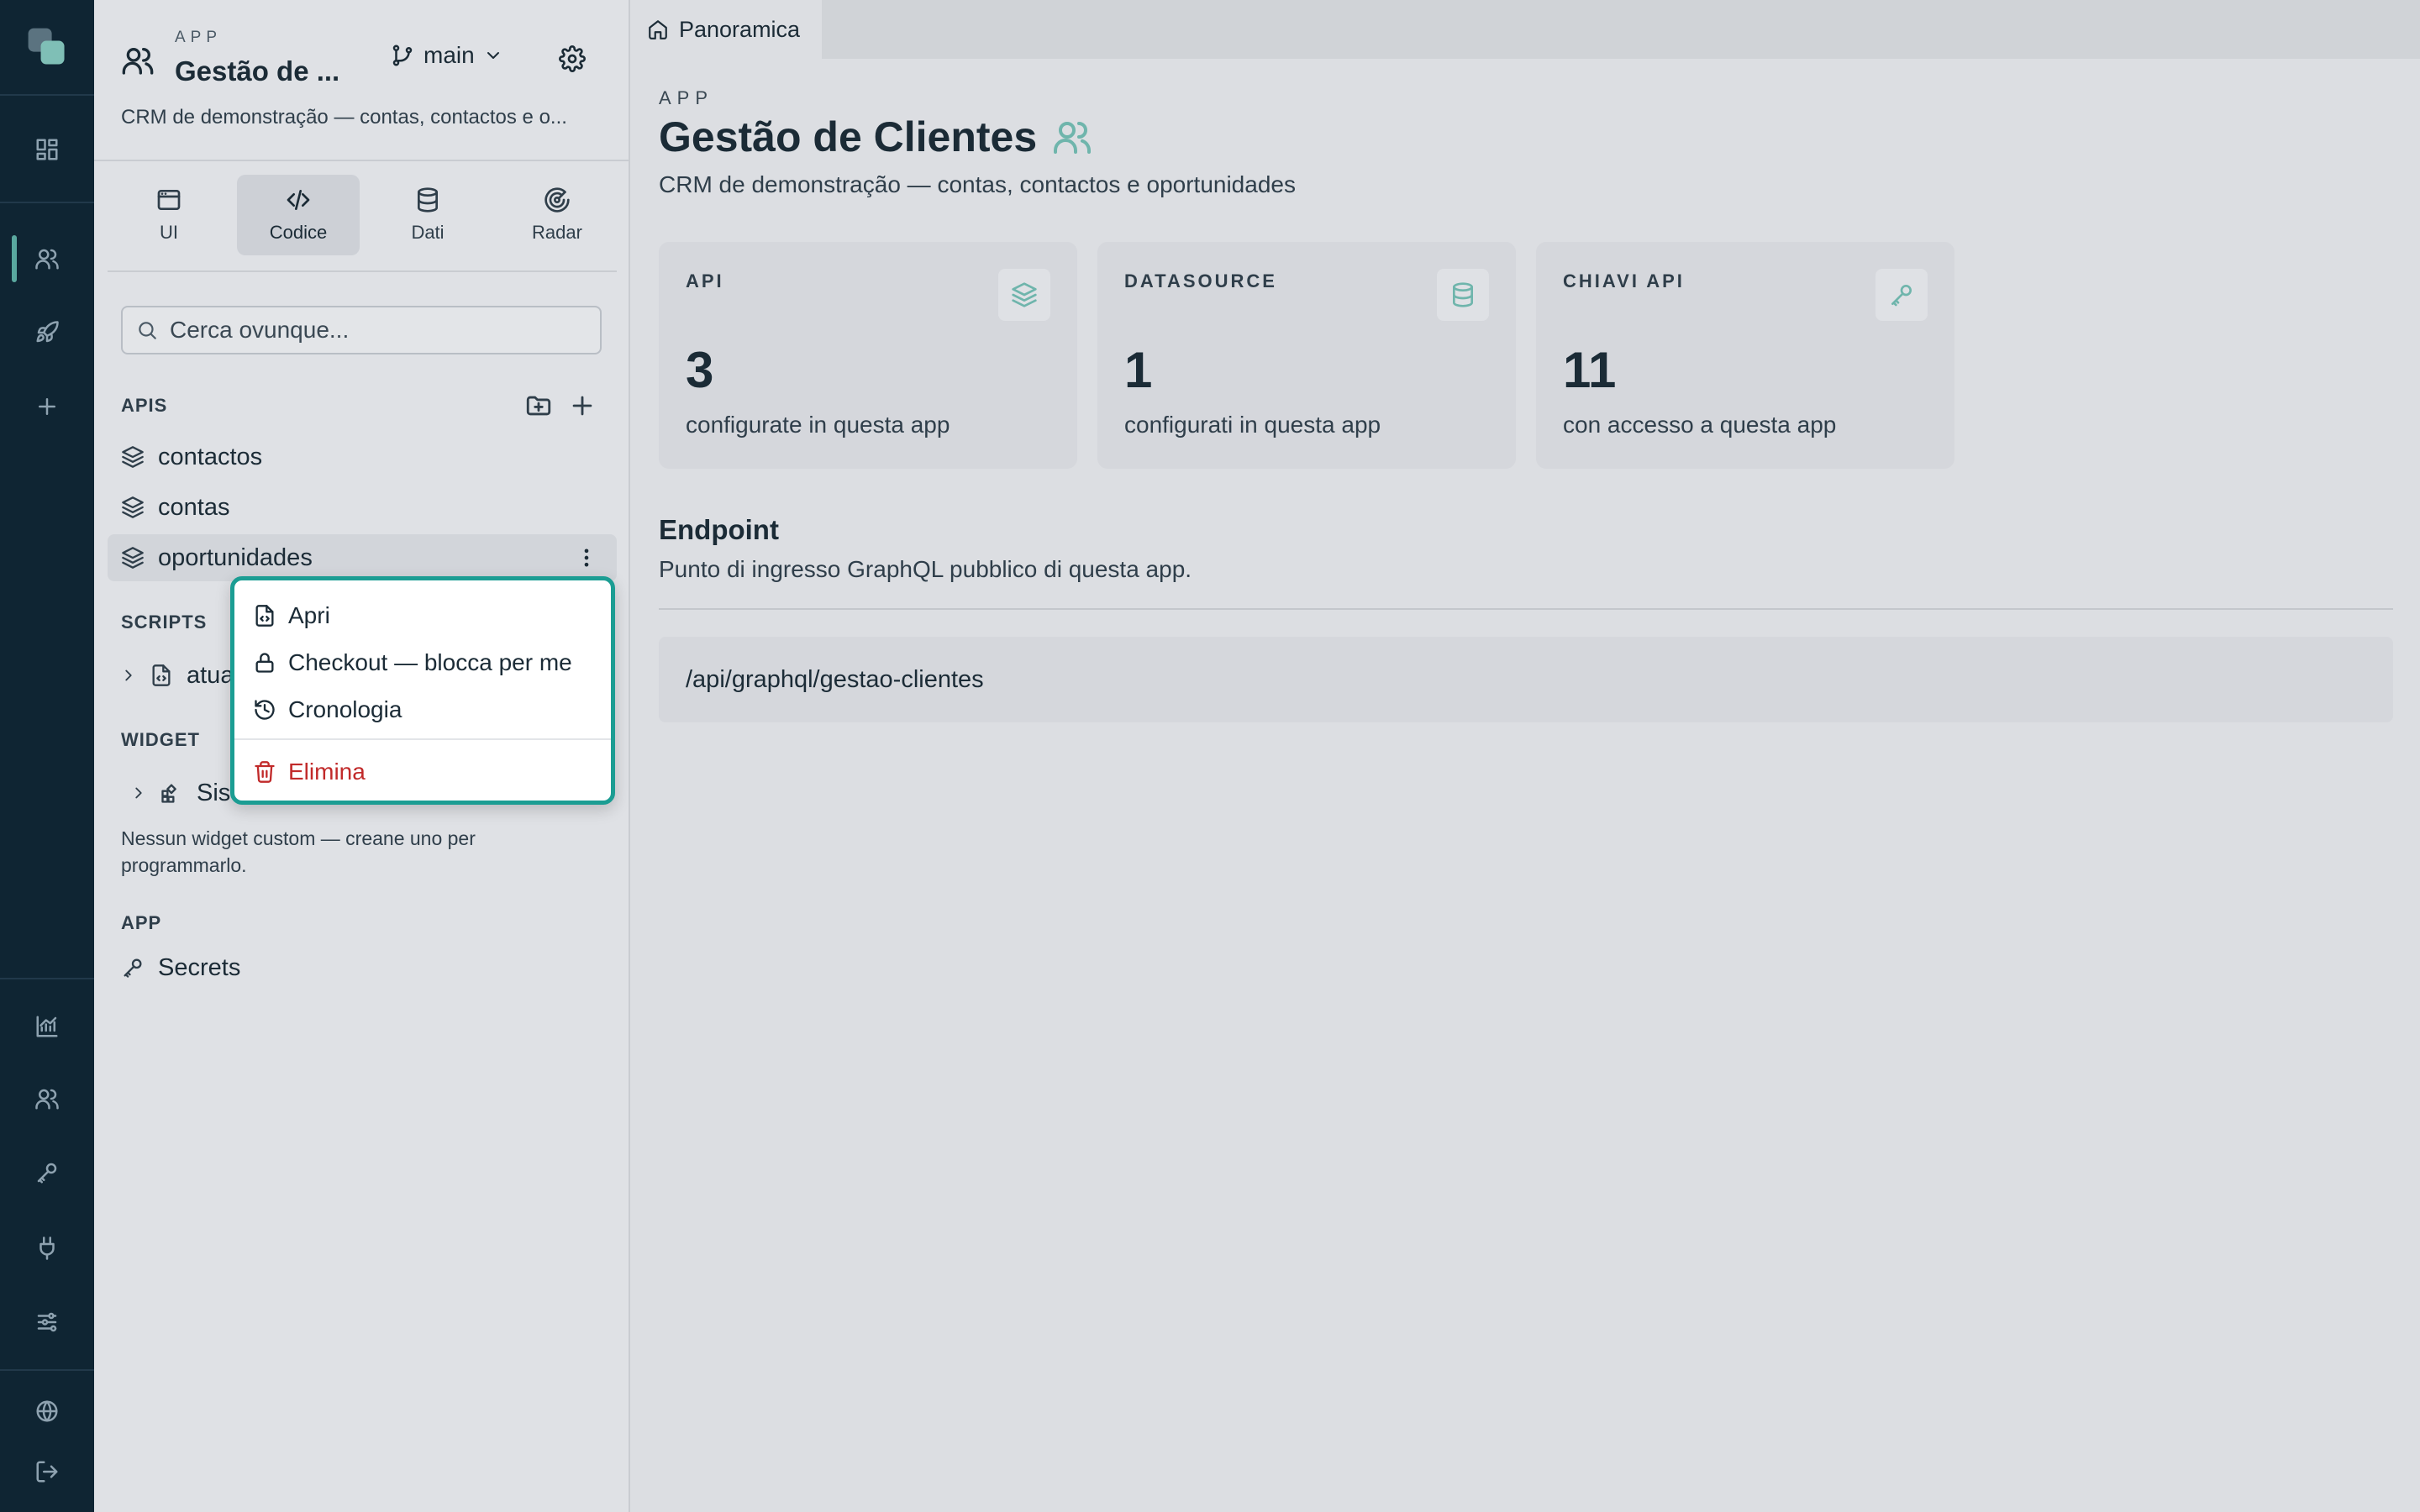 The image size is (2420, 1512). Describe the element at coordinates (169, 232) in the screenshot. I see `tab-label: UI` at that location.